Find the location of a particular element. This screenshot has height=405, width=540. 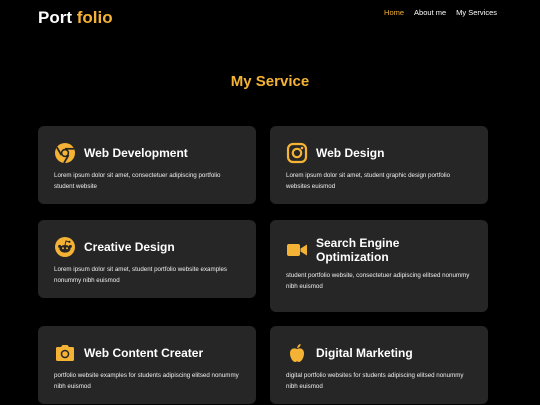

instagram-icon is located at coordinates (297, 153).